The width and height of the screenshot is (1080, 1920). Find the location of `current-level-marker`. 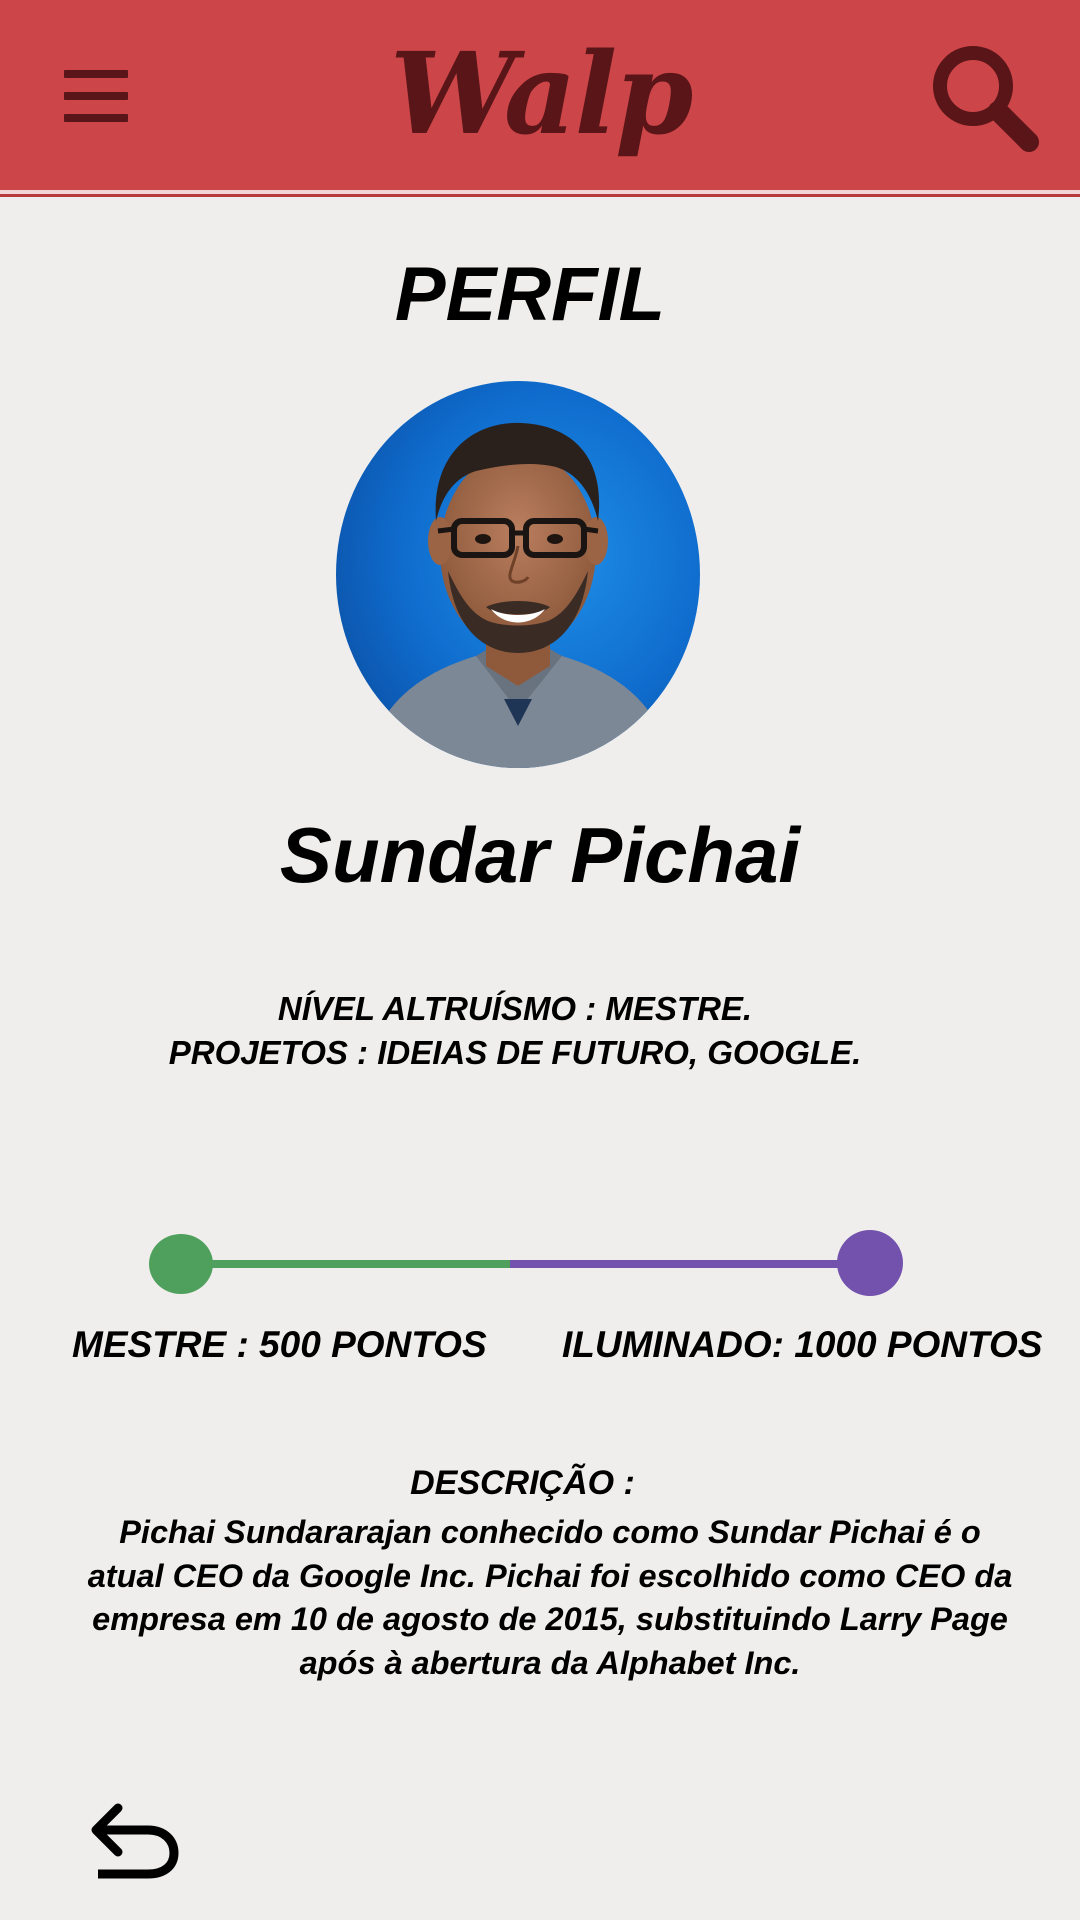

current-level-marker is located at coordinates (181, 1264).